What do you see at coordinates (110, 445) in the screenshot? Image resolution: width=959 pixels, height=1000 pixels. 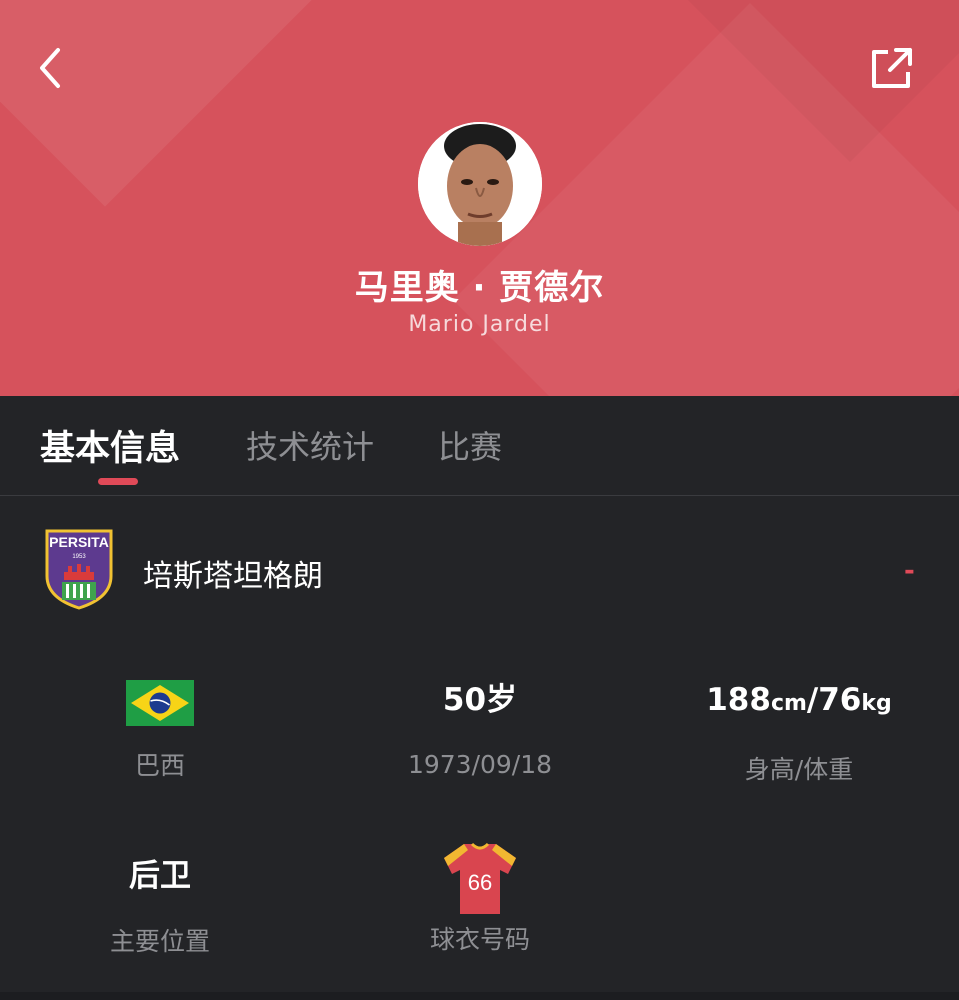 I see `tab-basic-info: 基本信息` at bounding box center [110, 445].